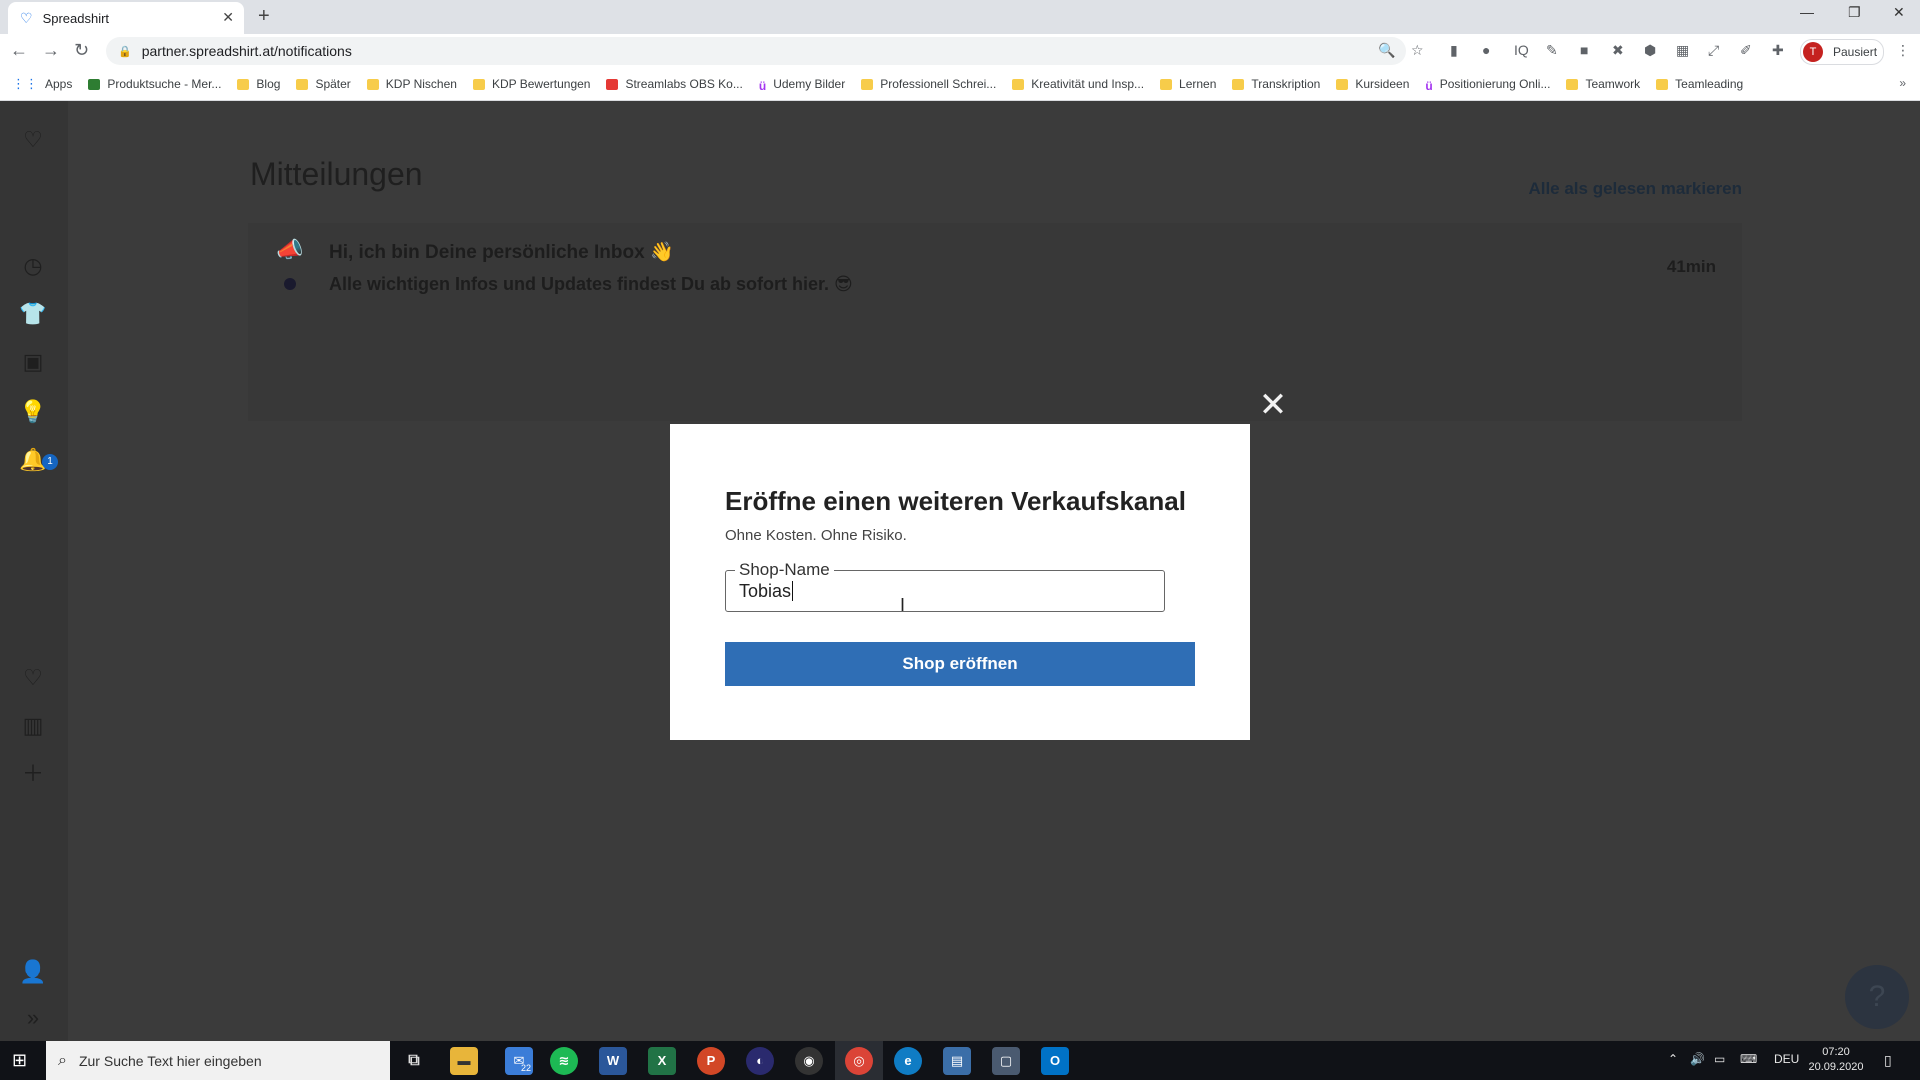 The image size is (1920, 1080). Describe the element at coordinates (760, 1061) in the screenshot. I see `app-icon: ◐` at that location.